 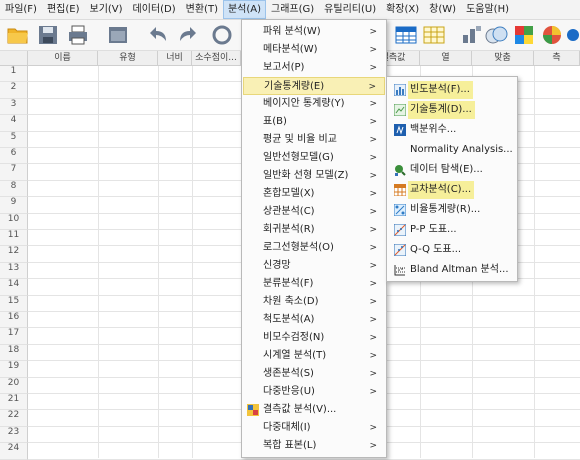 What do you see at coordinates (406, 35) in the screenshot?
I see `variables-icon` at bounding box center [406, 35].